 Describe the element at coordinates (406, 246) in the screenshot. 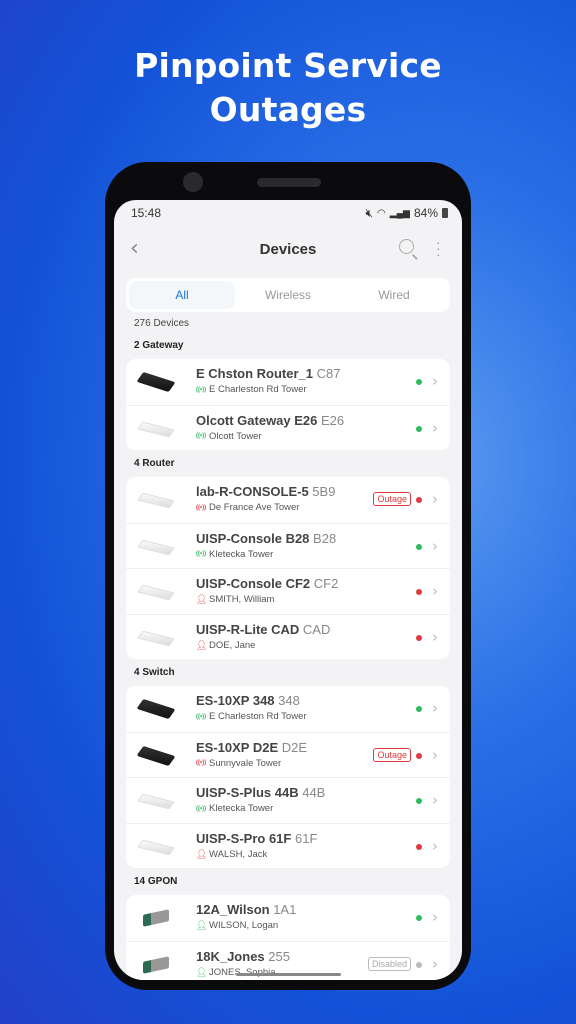

I see `search-icon` at that location.